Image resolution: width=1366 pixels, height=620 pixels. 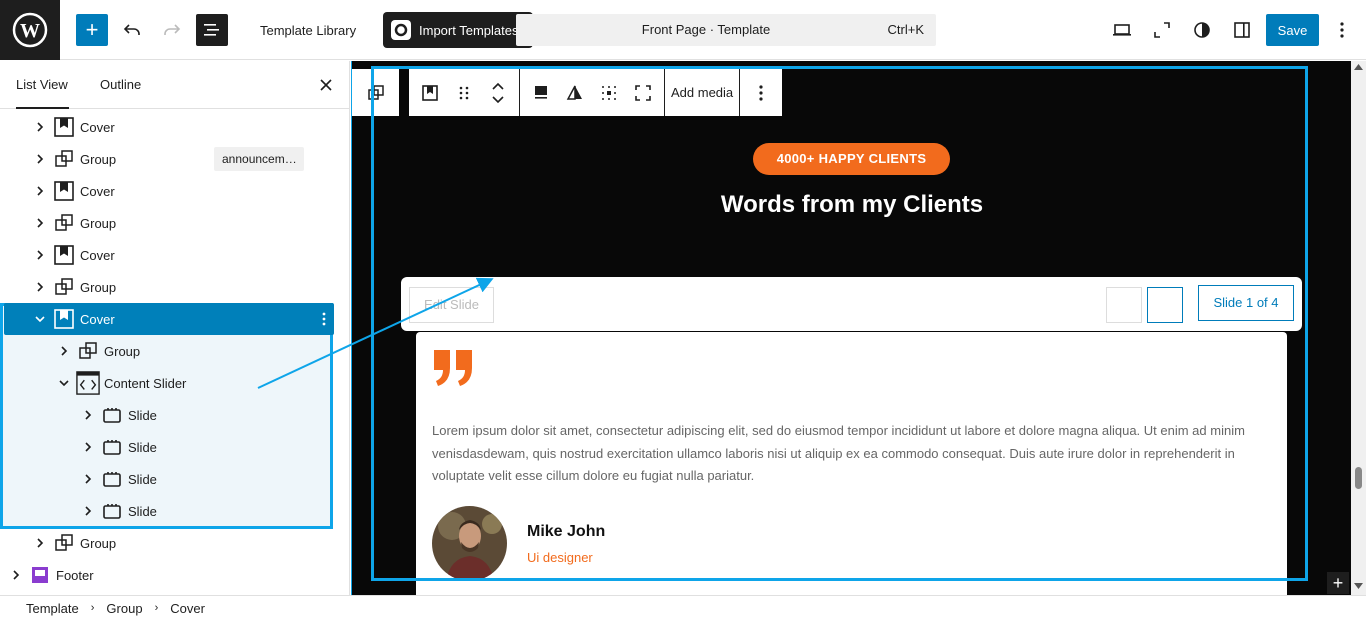 I want to click on footer-block-icon, so click(x=40, y=575).